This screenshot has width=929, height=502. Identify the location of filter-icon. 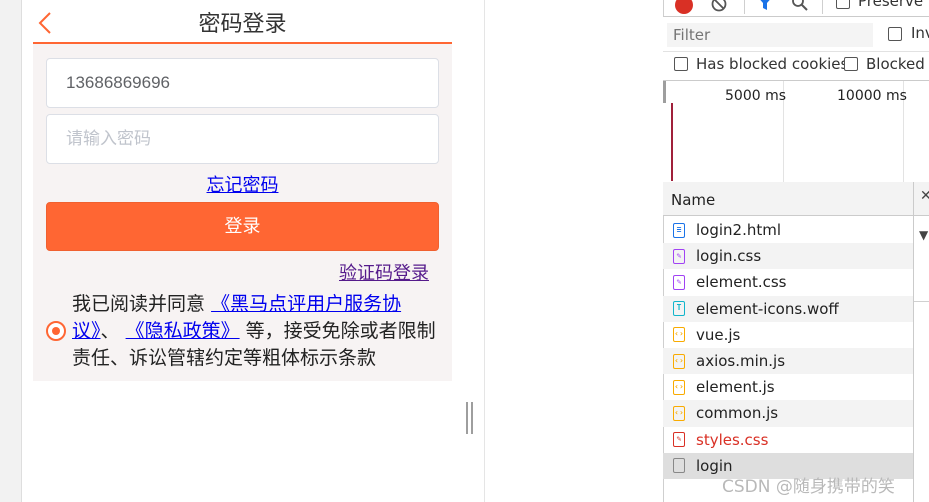
(765, 6).